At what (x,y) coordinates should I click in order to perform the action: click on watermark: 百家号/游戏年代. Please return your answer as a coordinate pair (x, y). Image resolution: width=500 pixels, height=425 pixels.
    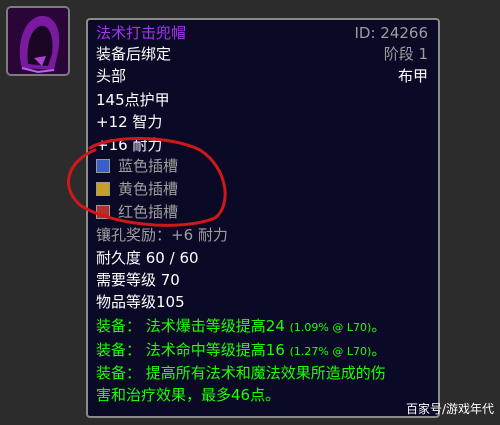
    Looking at the image, I should click on (449, 409).